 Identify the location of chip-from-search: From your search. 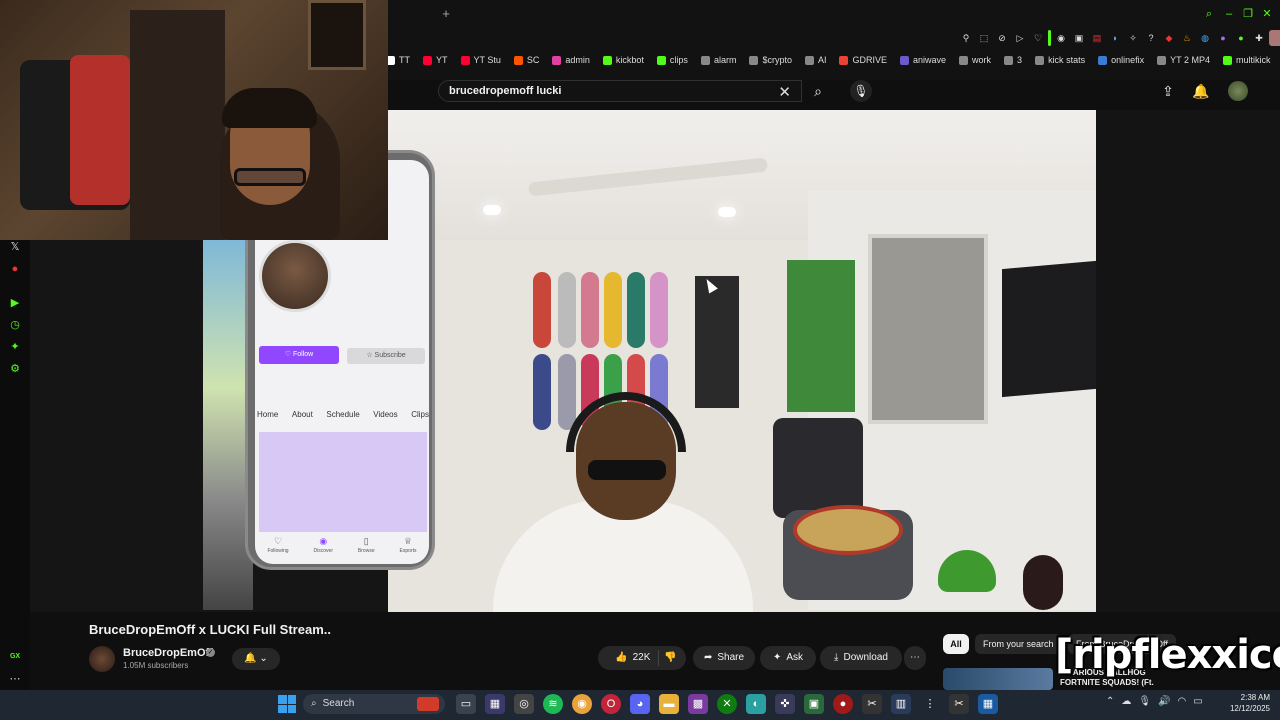
(1018, 644).